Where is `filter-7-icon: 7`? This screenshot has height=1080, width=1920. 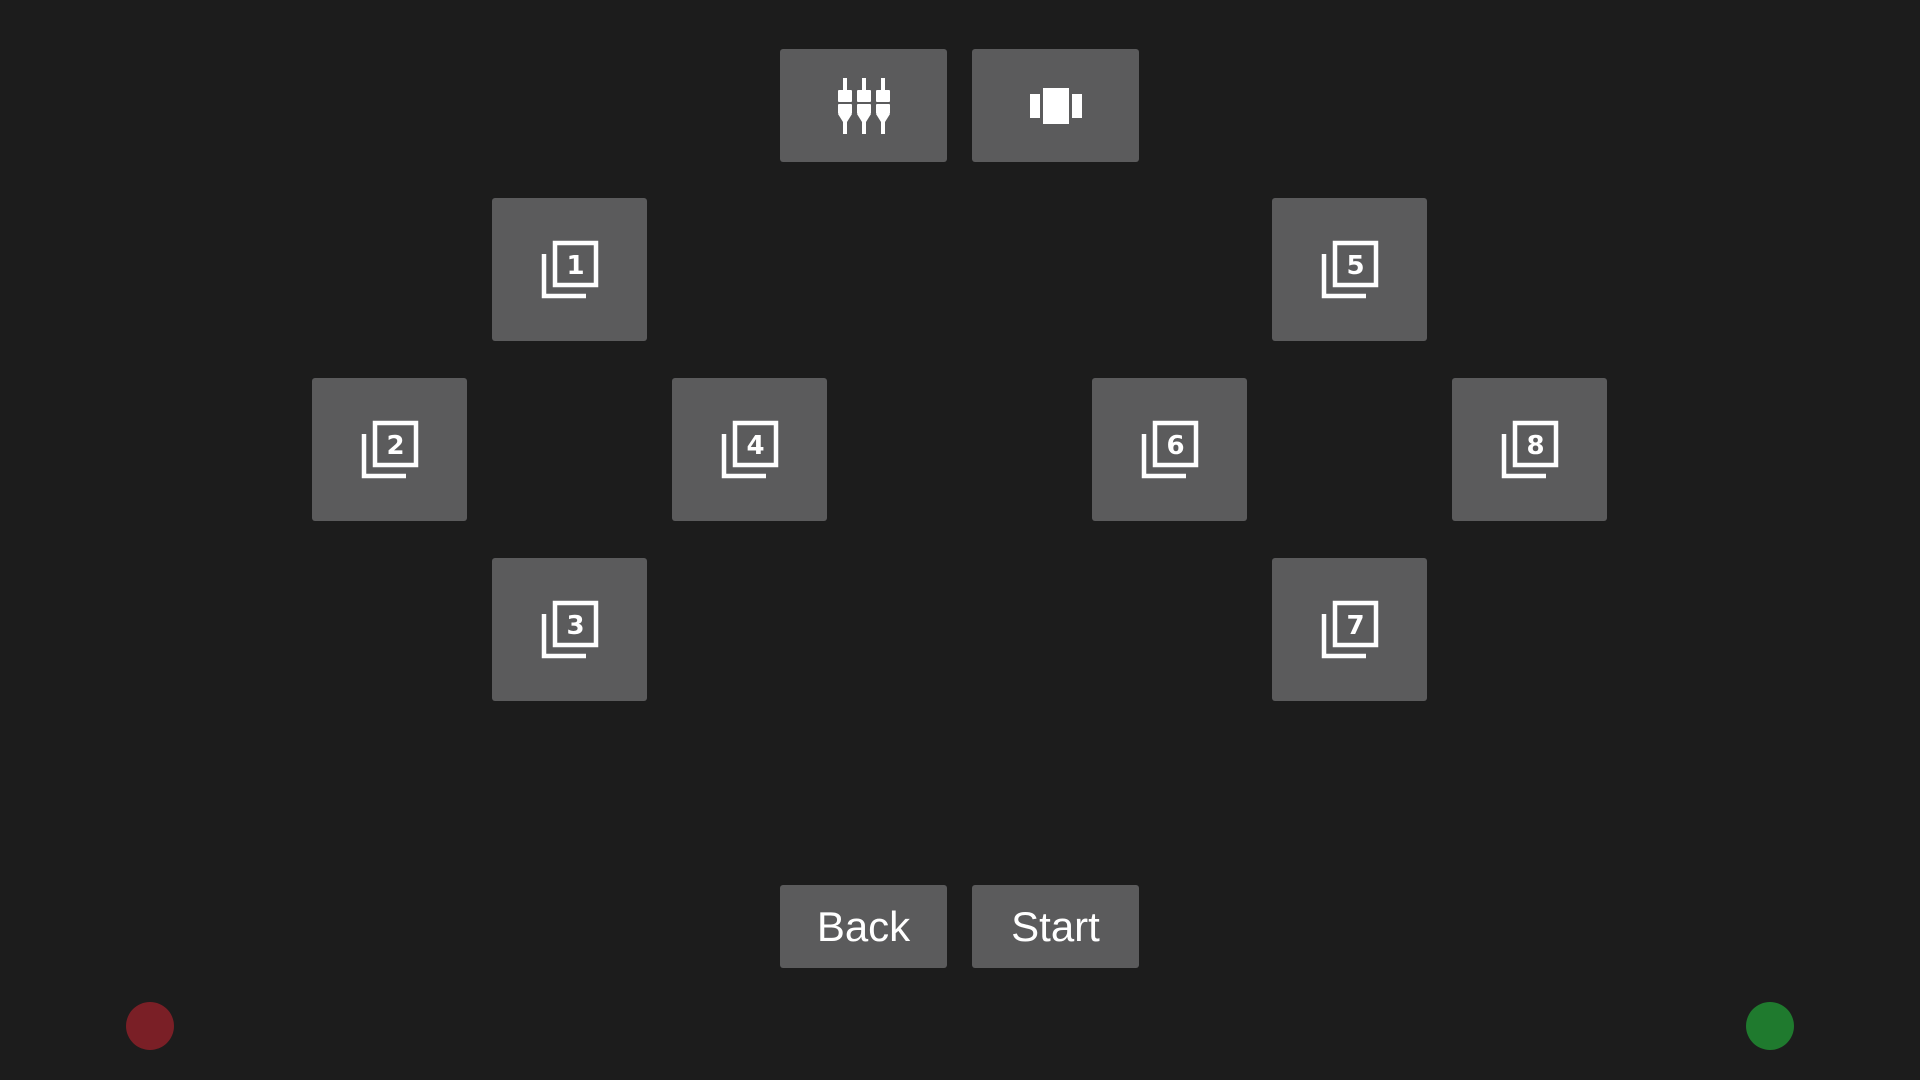
filter-7-icon: 7 is located at coordinates (1349, 629).